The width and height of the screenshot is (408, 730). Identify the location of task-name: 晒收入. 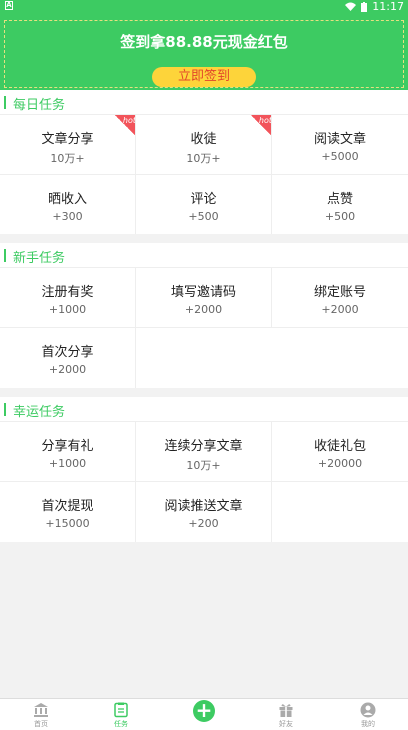
(67, 199).